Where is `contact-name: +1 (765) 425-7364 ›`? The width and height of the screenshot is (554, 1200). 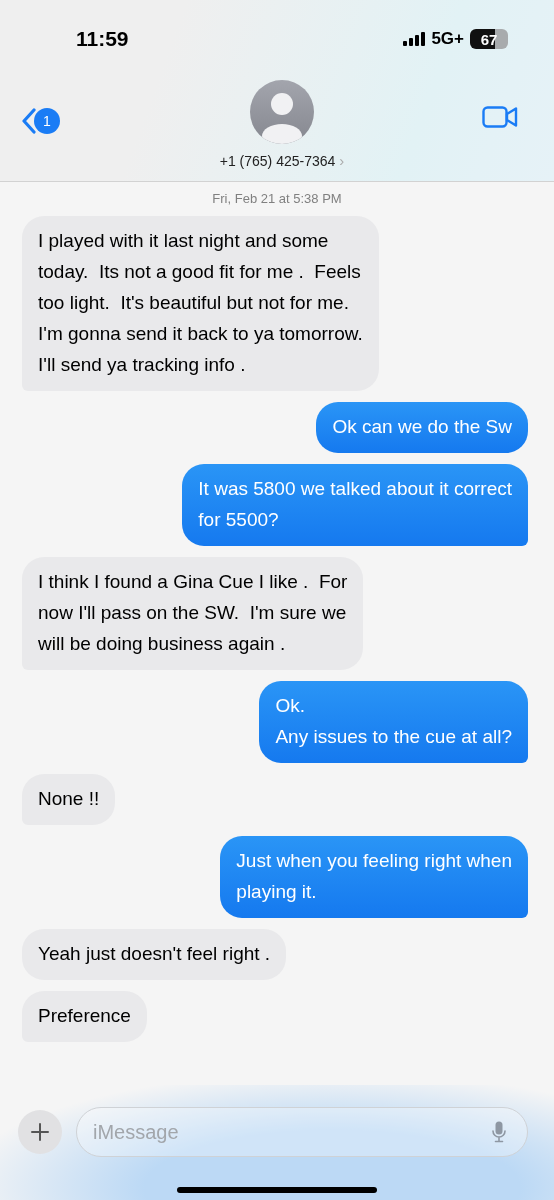
contact-name: +1 (765) 425-7364 › is located at coordinates (282, 160).